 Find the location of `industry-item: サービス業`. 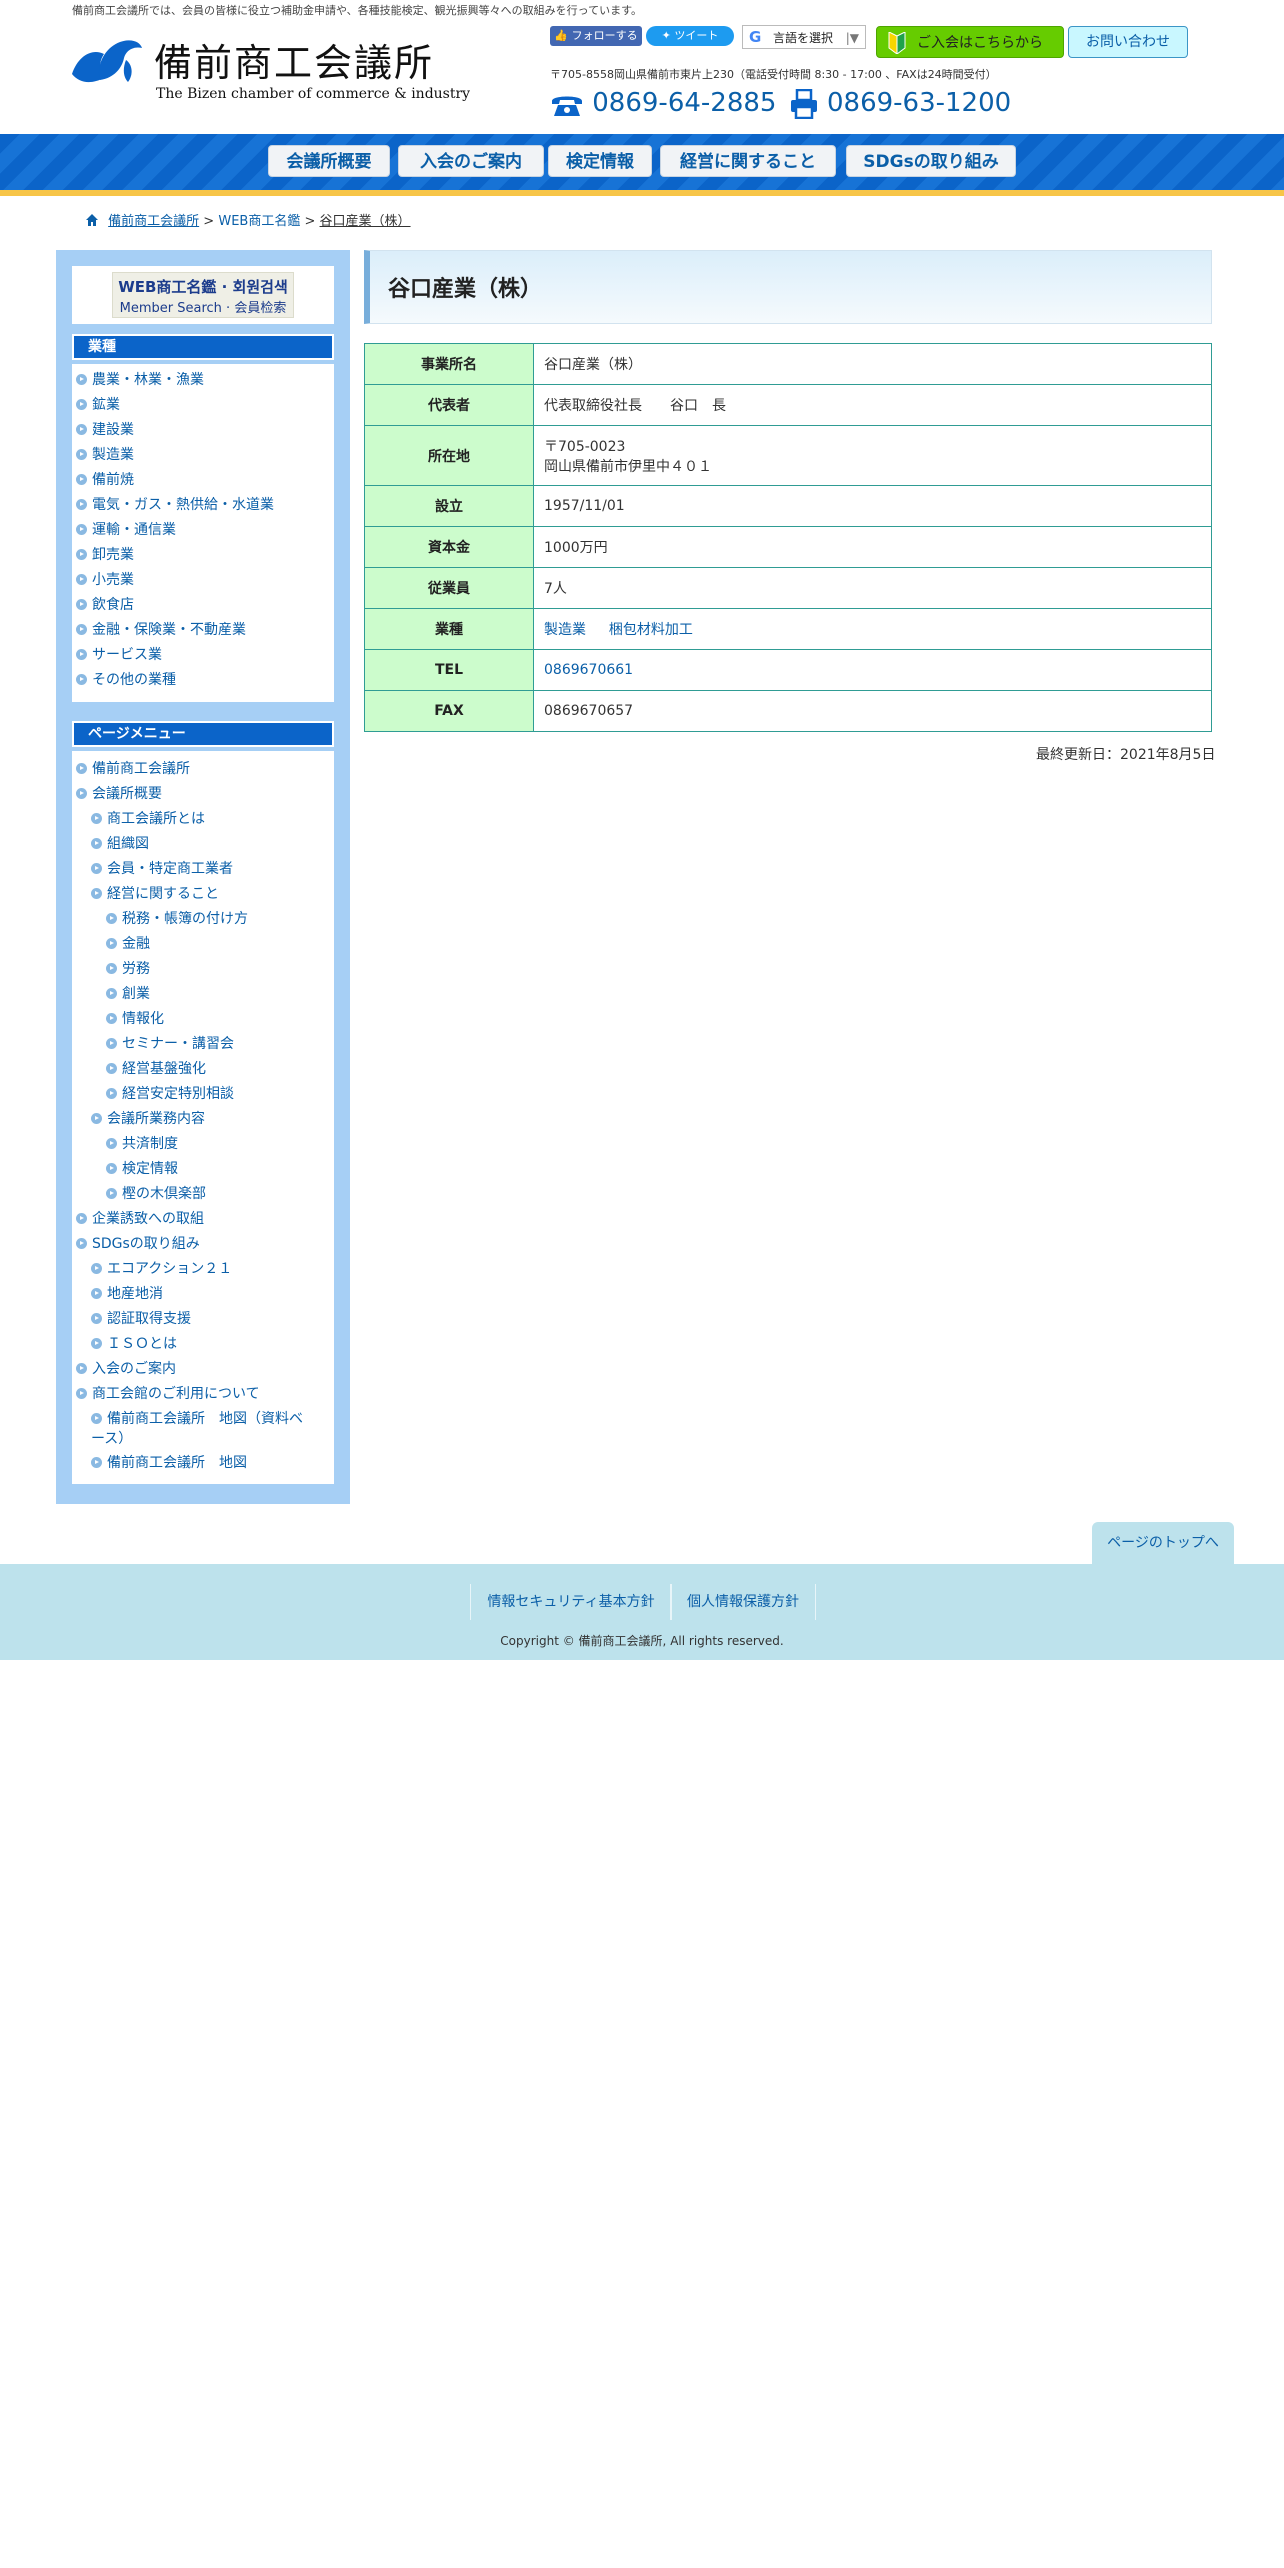

industry-item: サービス業 is located at coordinates (119, 655).